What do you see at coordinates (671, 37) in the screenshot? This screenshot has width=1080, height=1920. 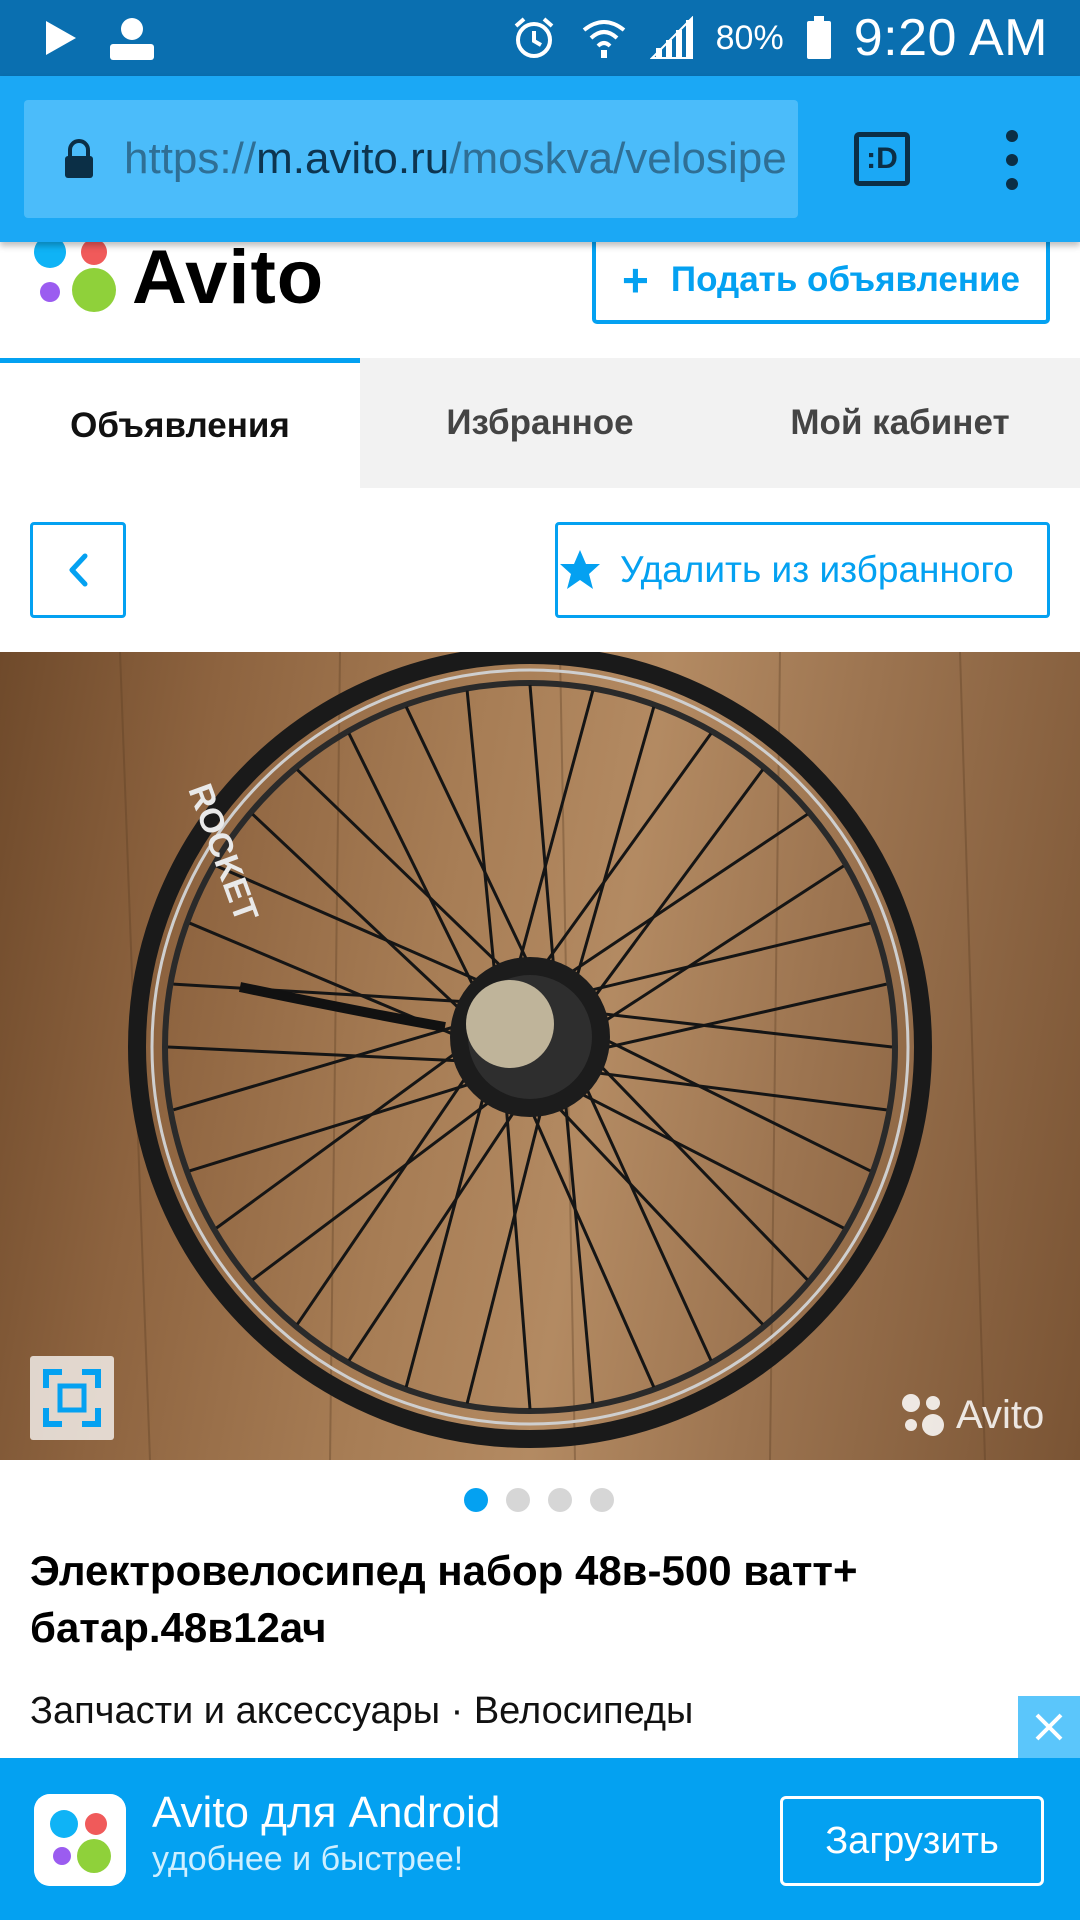 I see `signal-icon` at bounding box center [671, 37].